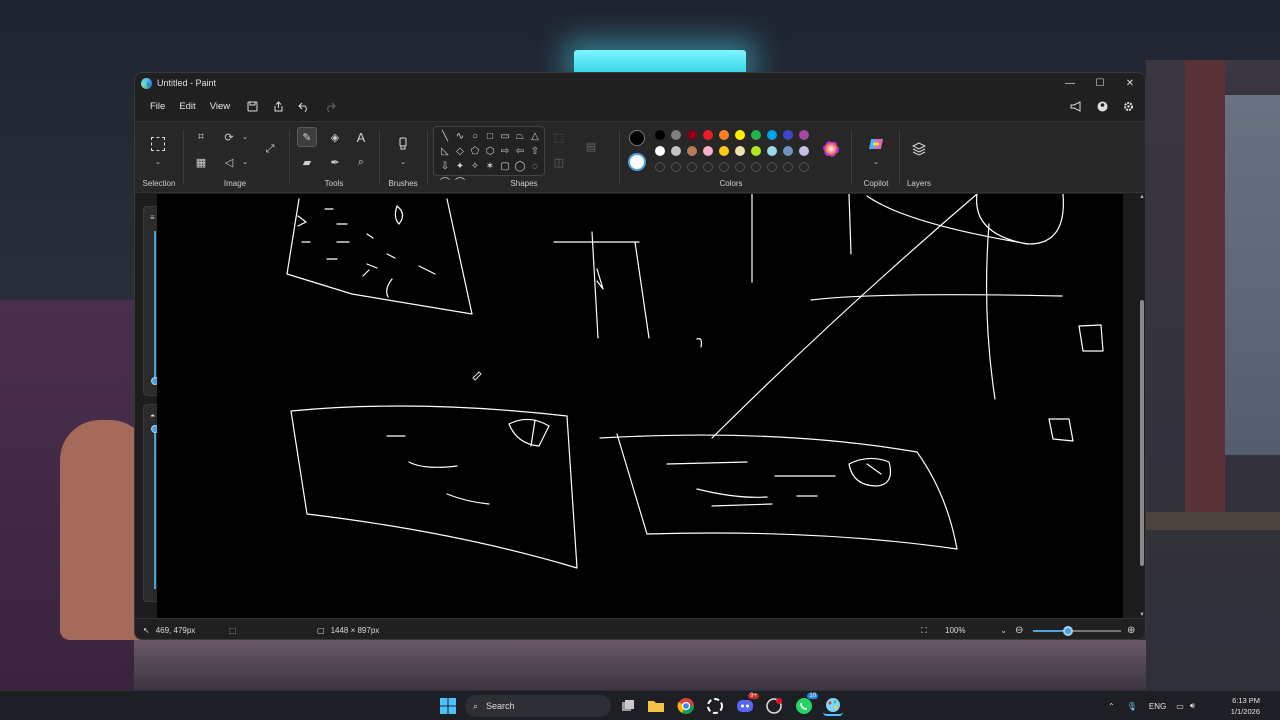  What do you see at coordinates (1070, 83) in the screenshot?
I see `minimize-button: —` at bounding box center [1070, 83].